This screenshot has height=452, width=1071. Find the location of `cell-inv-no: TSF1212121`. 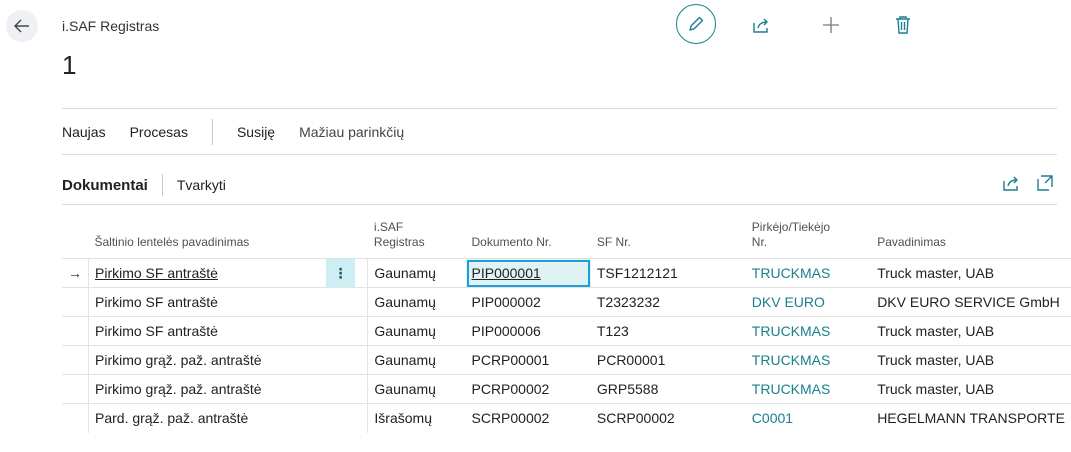

cell-inv-no: TSF1212121 is located at coordinates (668, 273).